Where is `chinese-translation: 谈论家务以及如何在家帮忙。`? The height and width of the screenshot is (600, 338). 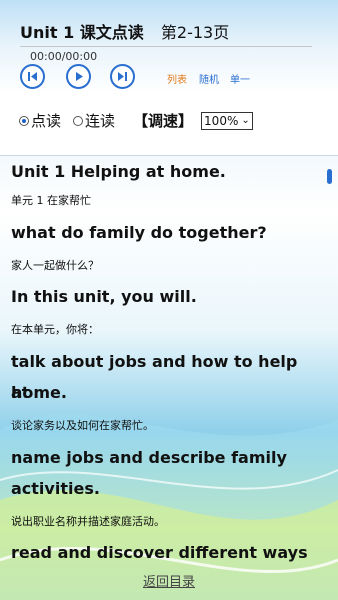 chinese-translation: 谈论家务以及如何在家帮忙。 is located at coordinates (163, 426).